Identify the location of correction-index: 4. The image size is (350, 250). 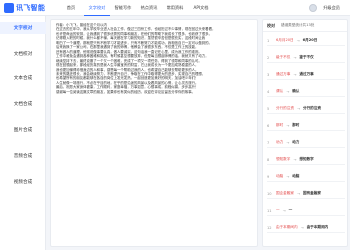
(268, 91).